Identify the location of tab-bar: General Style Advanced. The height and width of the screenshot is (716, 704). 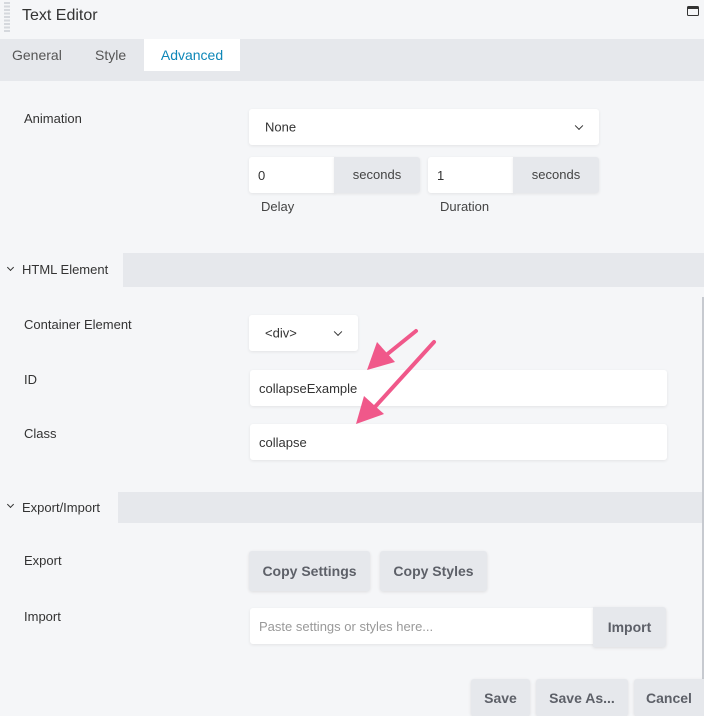
(352, 79).